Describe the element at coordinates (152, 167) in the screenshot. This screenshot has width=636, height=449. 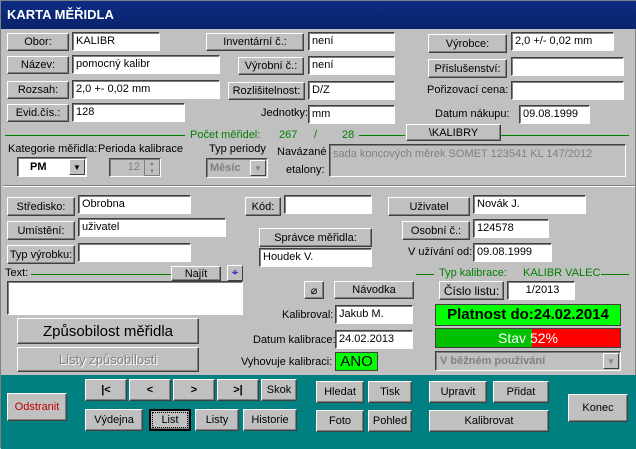
I see `spinner-icon: ▲ ▼` at that location.